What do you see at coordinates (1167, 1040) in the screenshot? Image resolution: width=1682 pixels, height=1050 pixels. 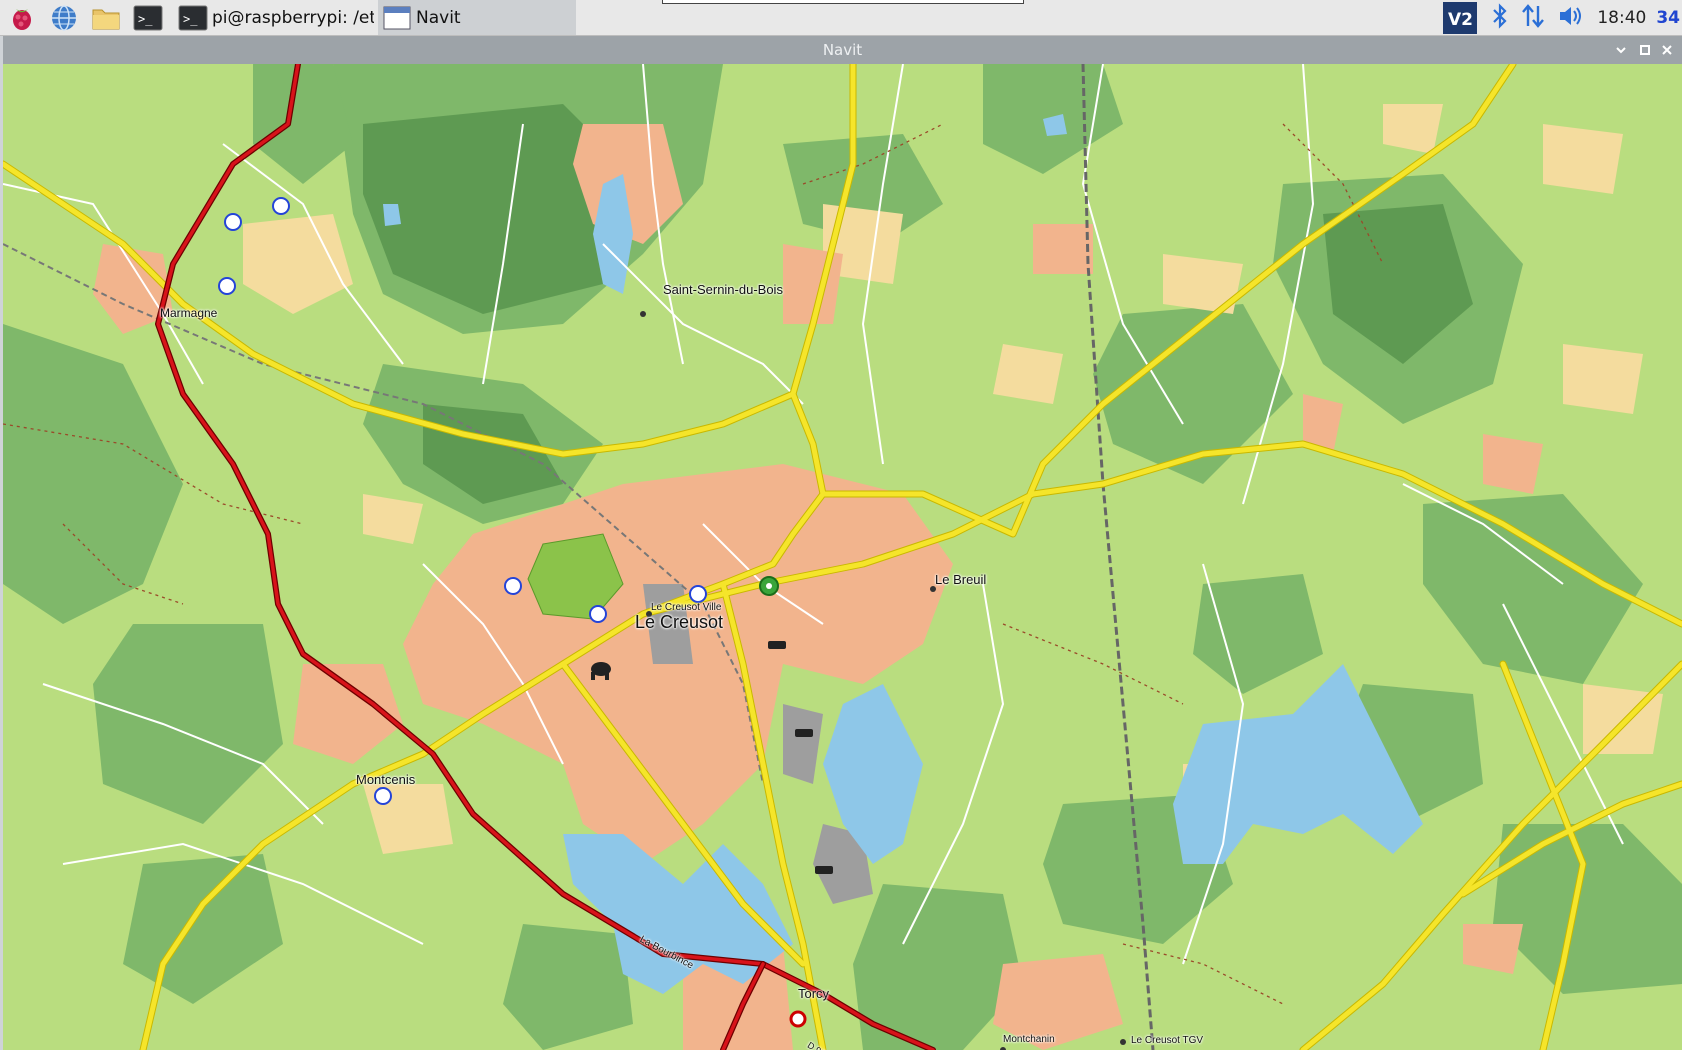 I see `label-le-creusot-tgv: Le Creusot TGV` at bounding box center [1167, 1040].